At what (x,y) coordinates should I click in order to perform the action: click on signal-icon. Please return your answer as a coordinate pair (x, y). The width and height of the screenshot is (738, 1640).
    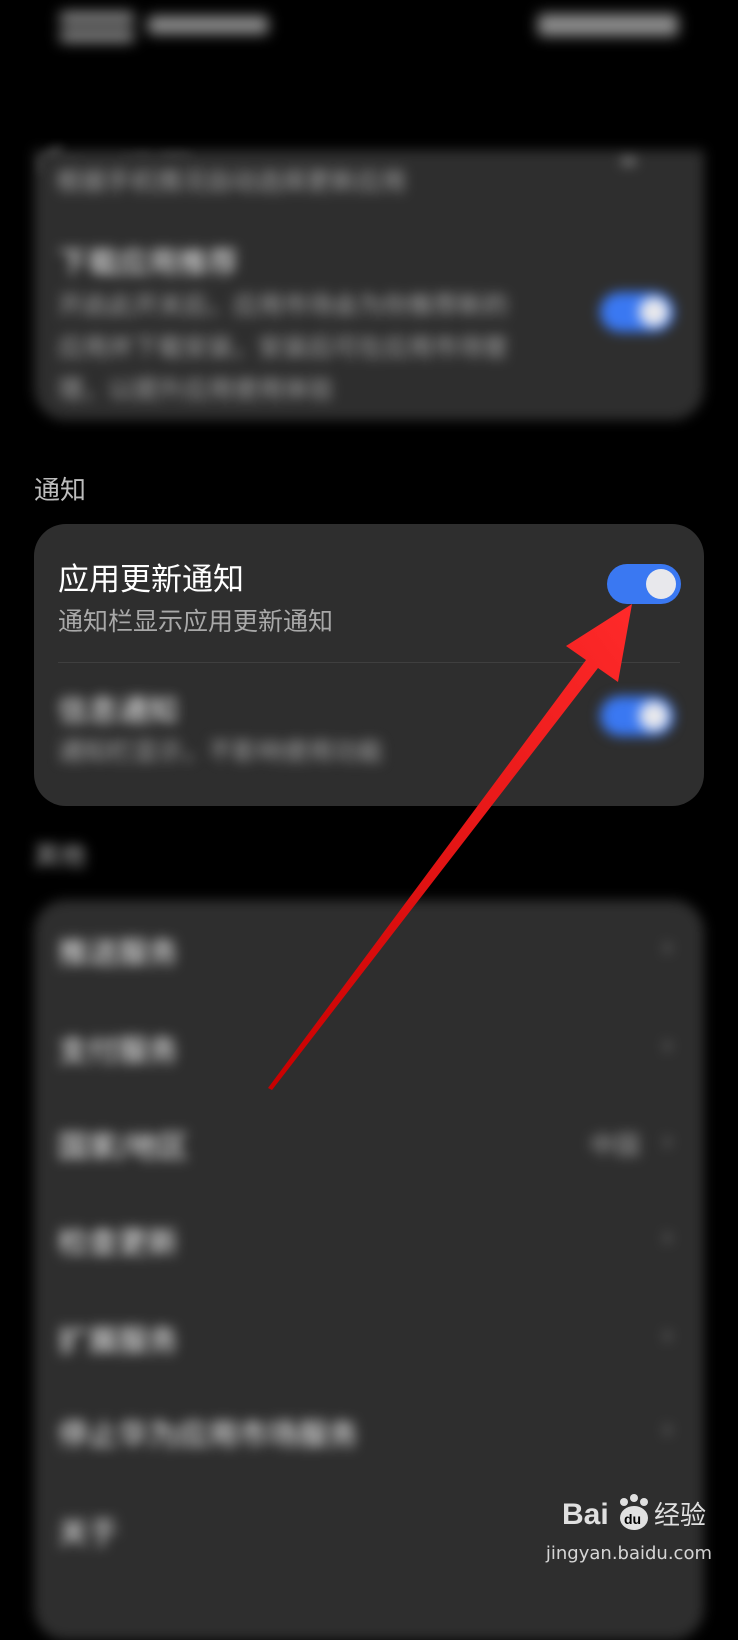
    Looking at the image, I should click on (97, 18).